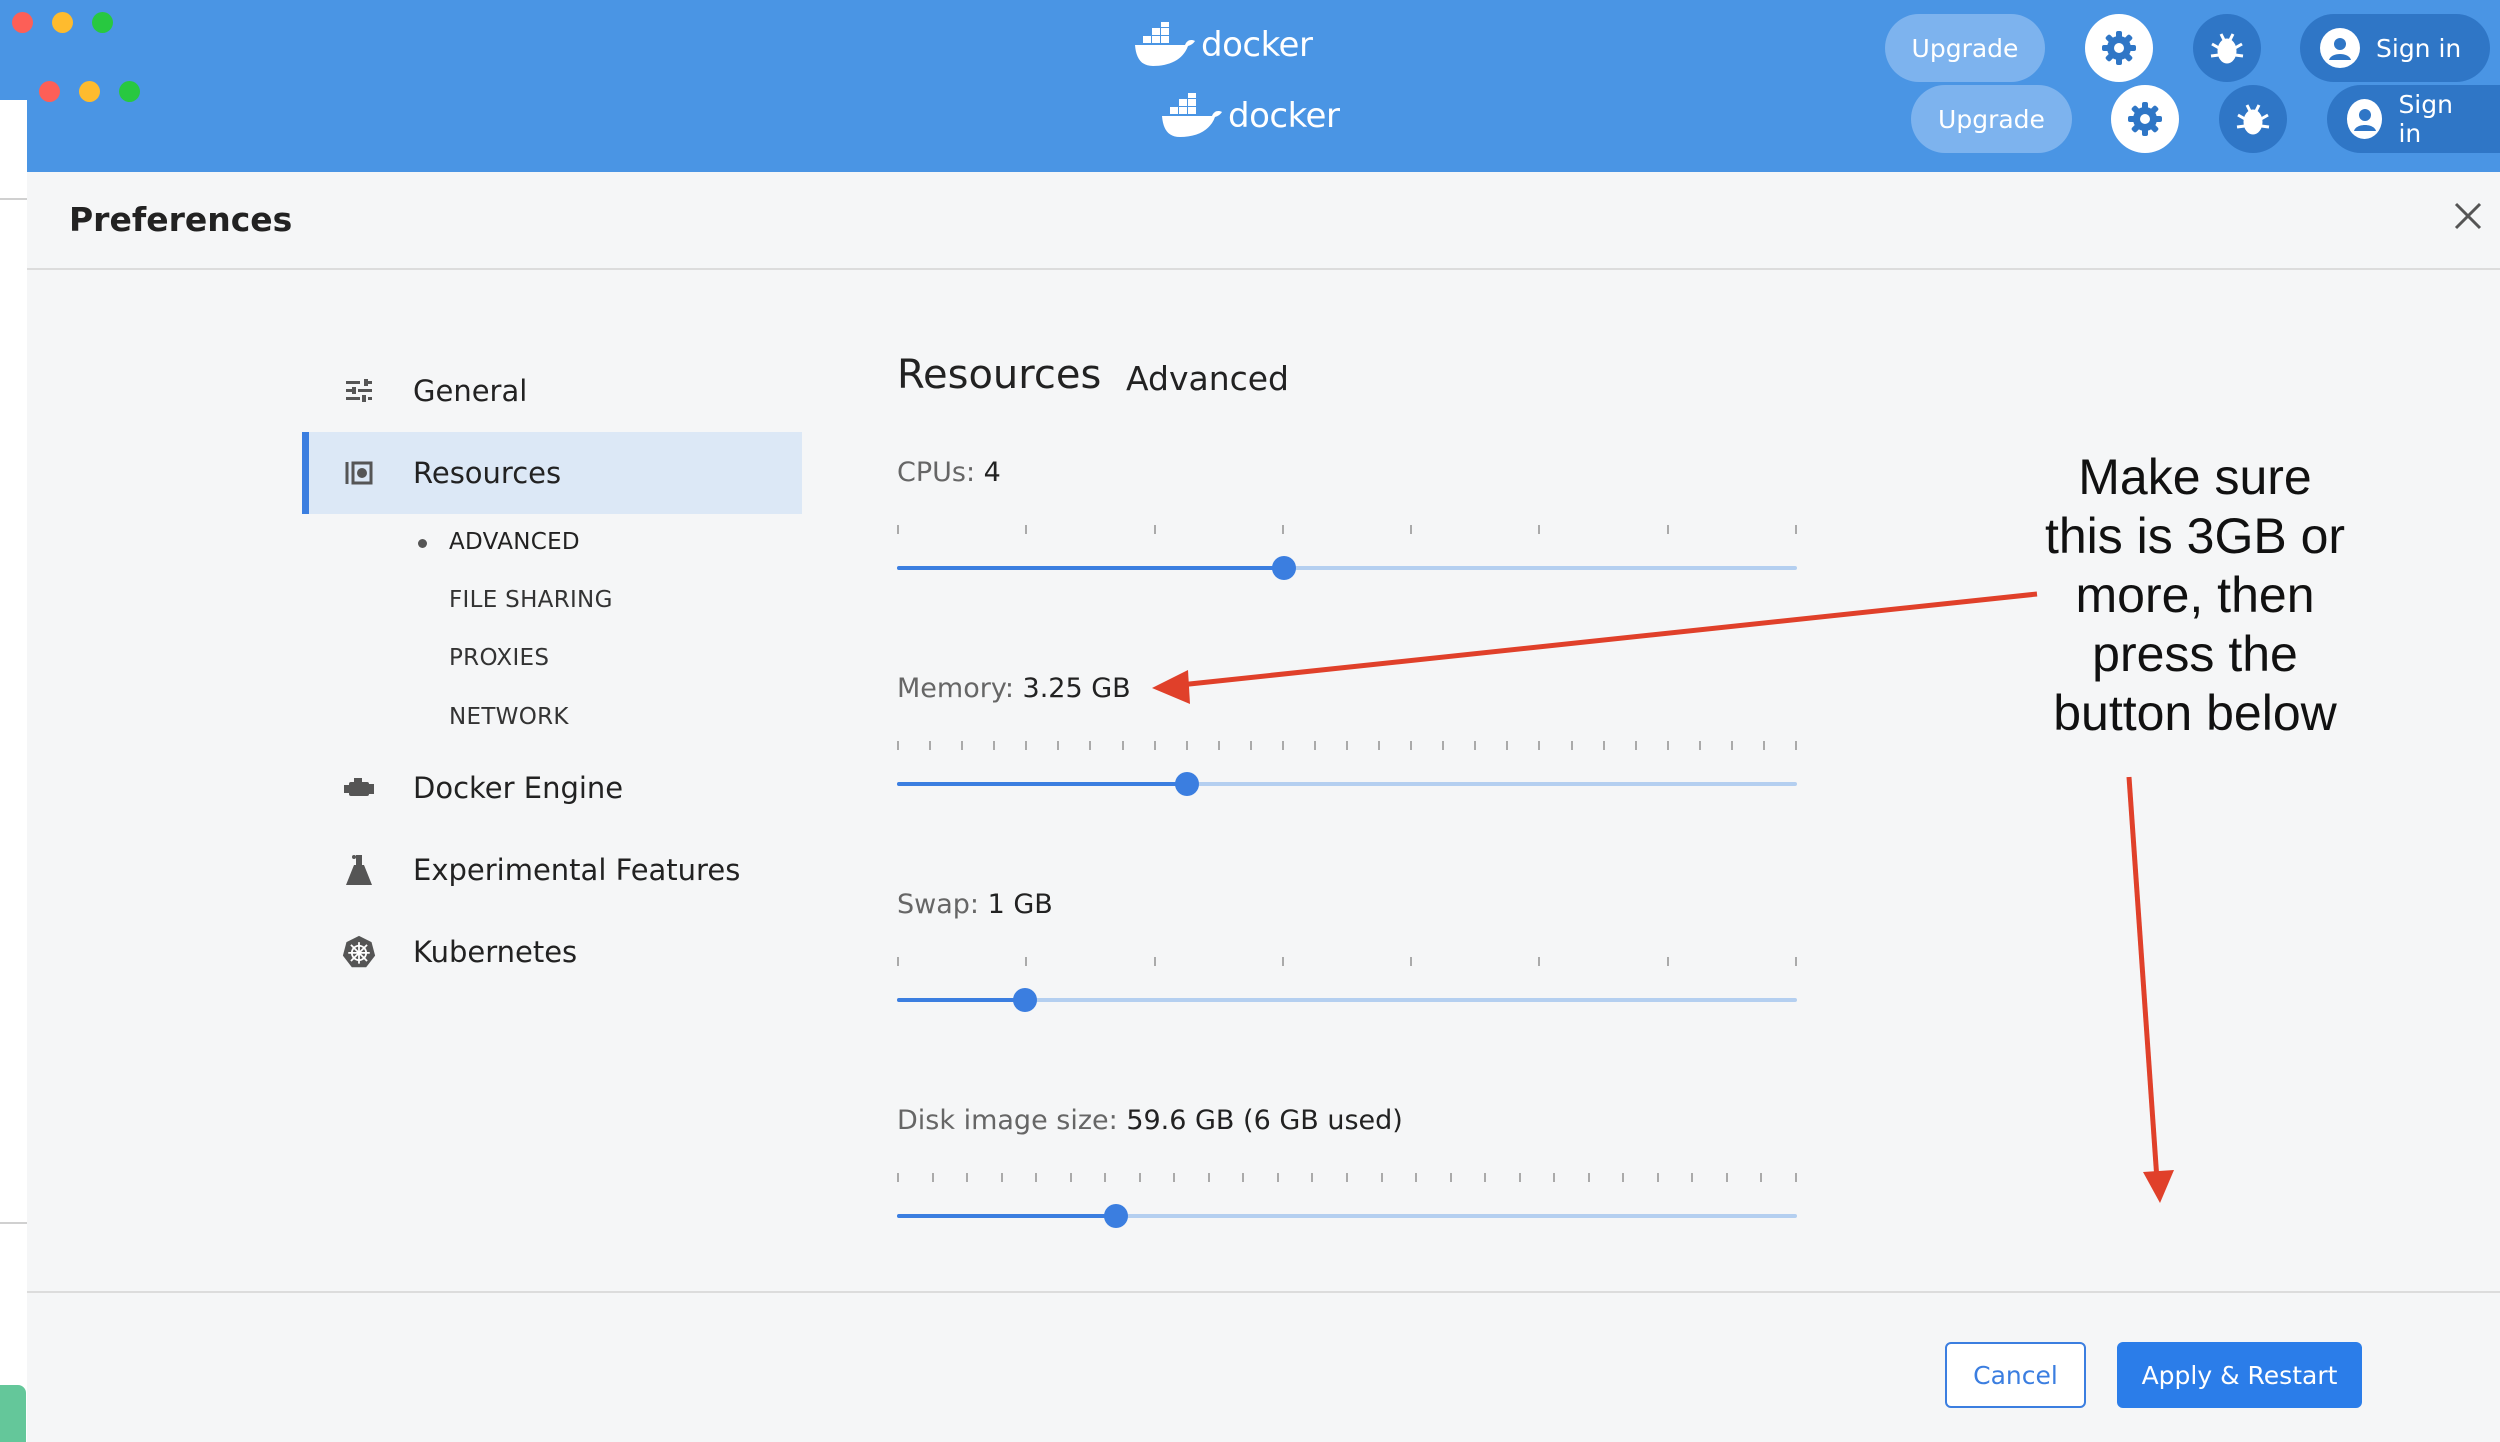 This screenshot has width=2500, height=1442. I want to click on arrow-to-memory, so click(1608, 639).